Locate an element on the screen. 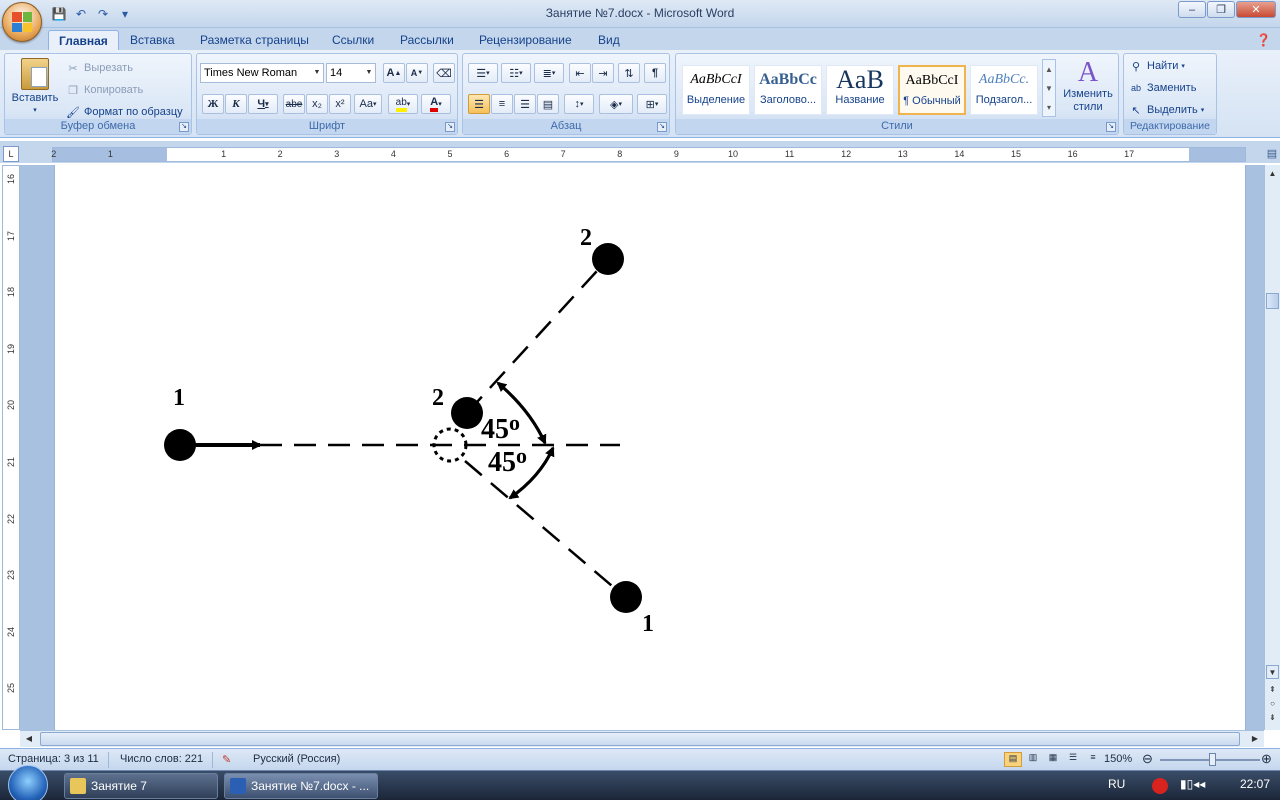 This screenshot has height=800, width=1280. scroll-left-icon: ◀ is located at coordinates (29, 739).